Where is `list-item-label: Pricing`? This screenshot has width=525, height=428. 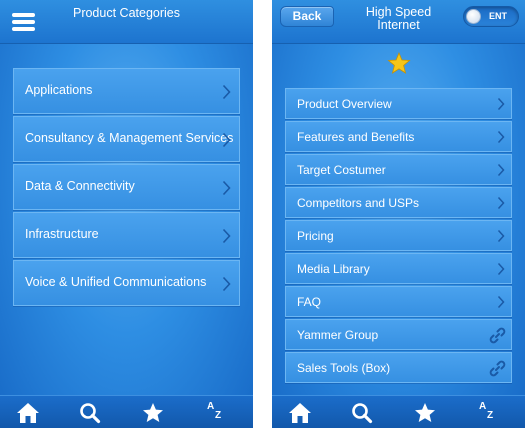 list-item-label: Pricing is located at coordinates (315, 236).